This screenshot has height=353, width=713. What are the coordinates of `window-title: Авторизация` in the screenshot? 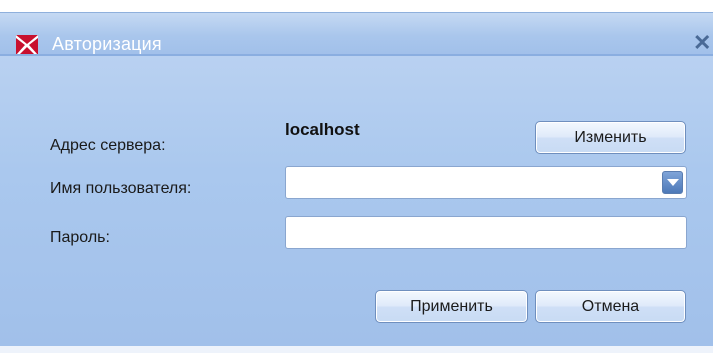 It's located at (107, 44).